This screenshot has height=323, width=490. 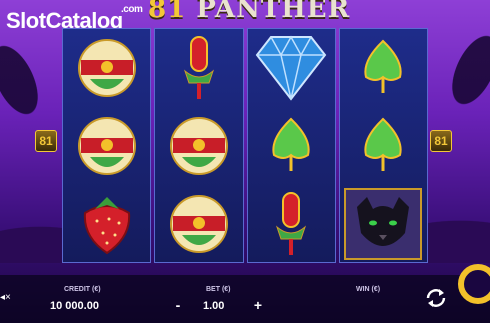 I want to click on bet-label: BET (€), so click(x=218, y=289).